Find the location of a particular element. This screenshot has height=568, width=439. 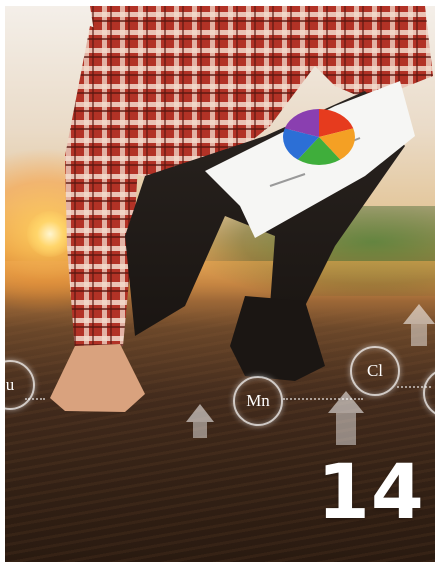

element-circle-cl: Cl is located at coordinates (375, 371).